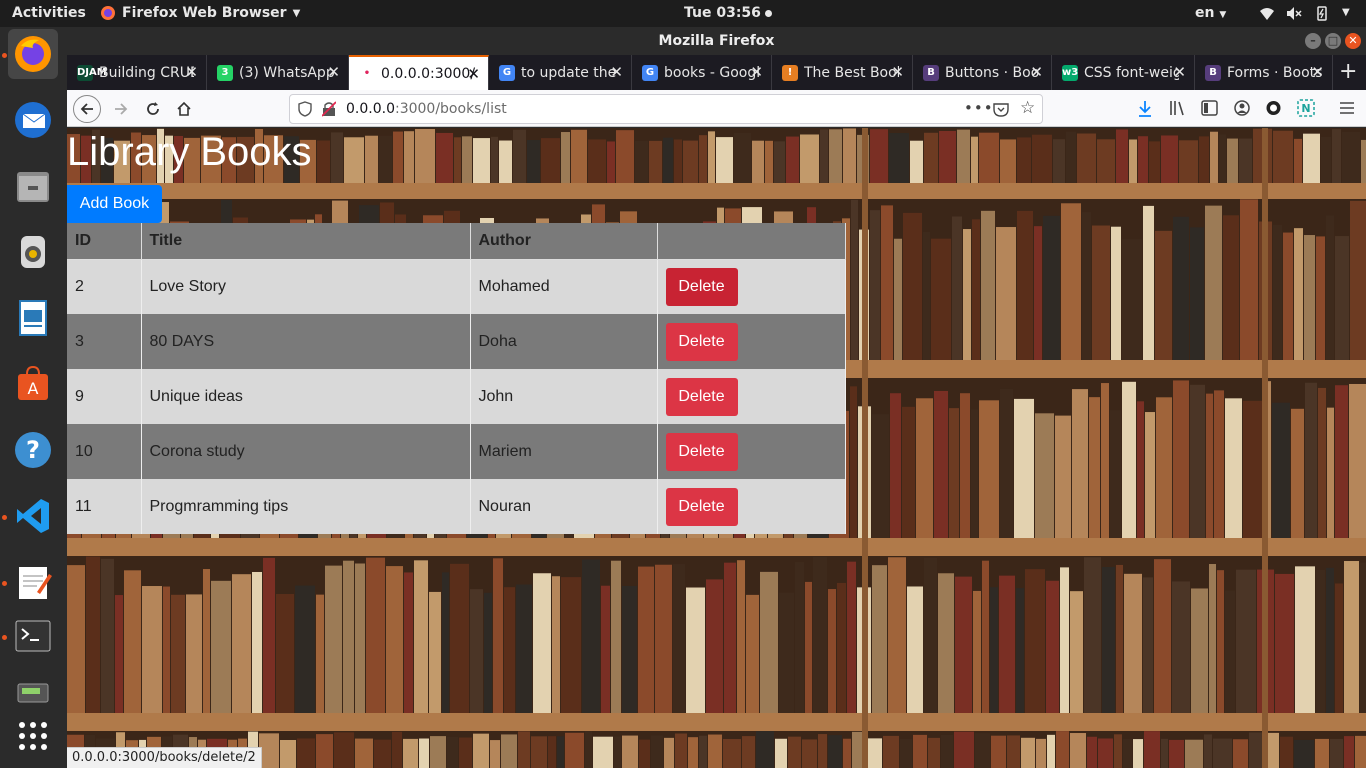 The width and height of the screenshot is (1366, 768). What do you see at coordinates (1294, 13) in the screenshot?
I see `volume-muted-icon` at bounding box center [1294, 13].